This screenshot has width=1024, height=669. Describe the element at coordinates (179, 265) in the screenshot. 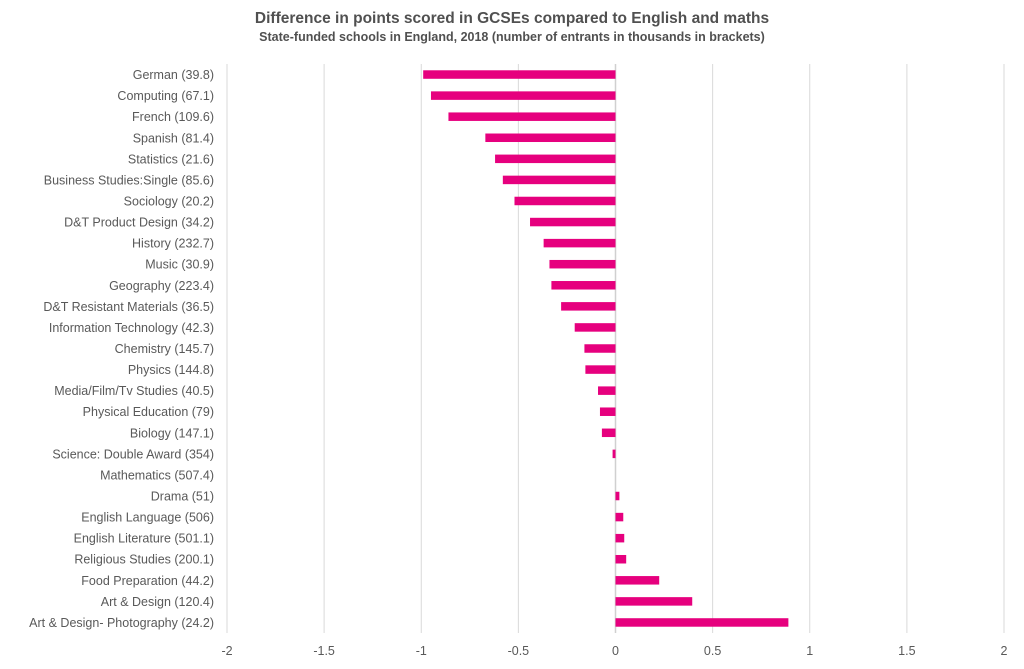

I see `category-label: Music (30.9)` at that location.